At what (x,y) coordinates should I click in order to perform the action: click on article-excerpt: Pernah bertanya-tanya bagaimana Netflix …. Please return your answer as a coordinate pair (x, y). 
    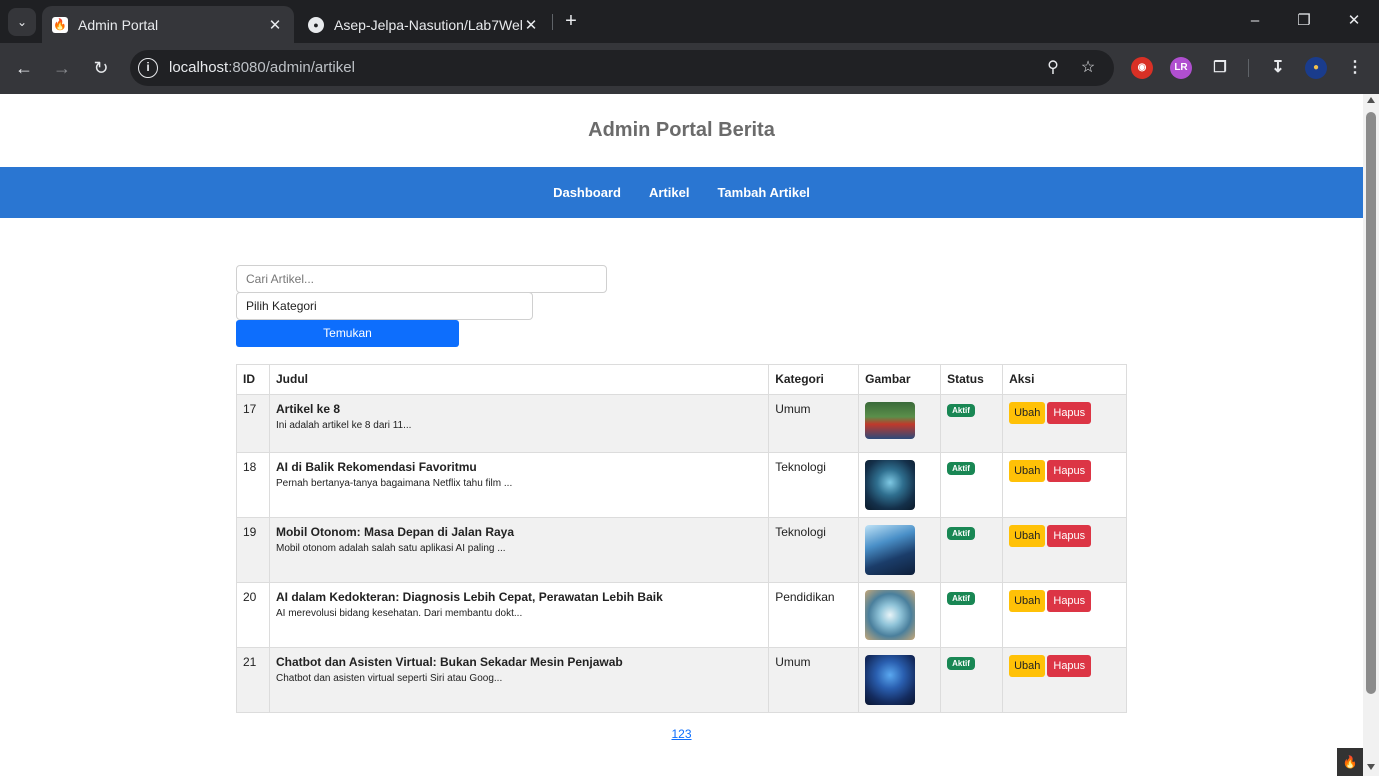
    Looking at the image, I should click on (394, 483).